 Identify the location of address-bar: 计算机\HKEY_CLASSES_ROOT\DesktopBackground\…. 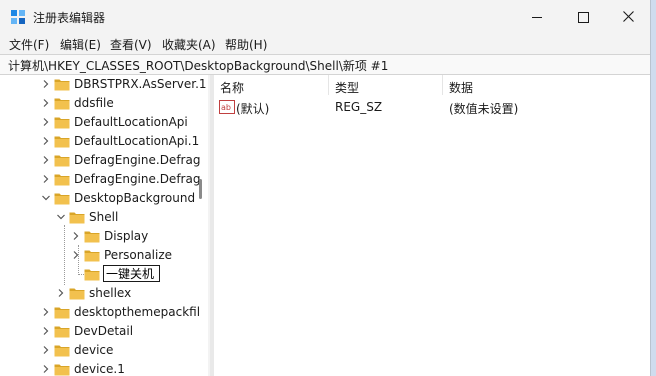
(325, 64).